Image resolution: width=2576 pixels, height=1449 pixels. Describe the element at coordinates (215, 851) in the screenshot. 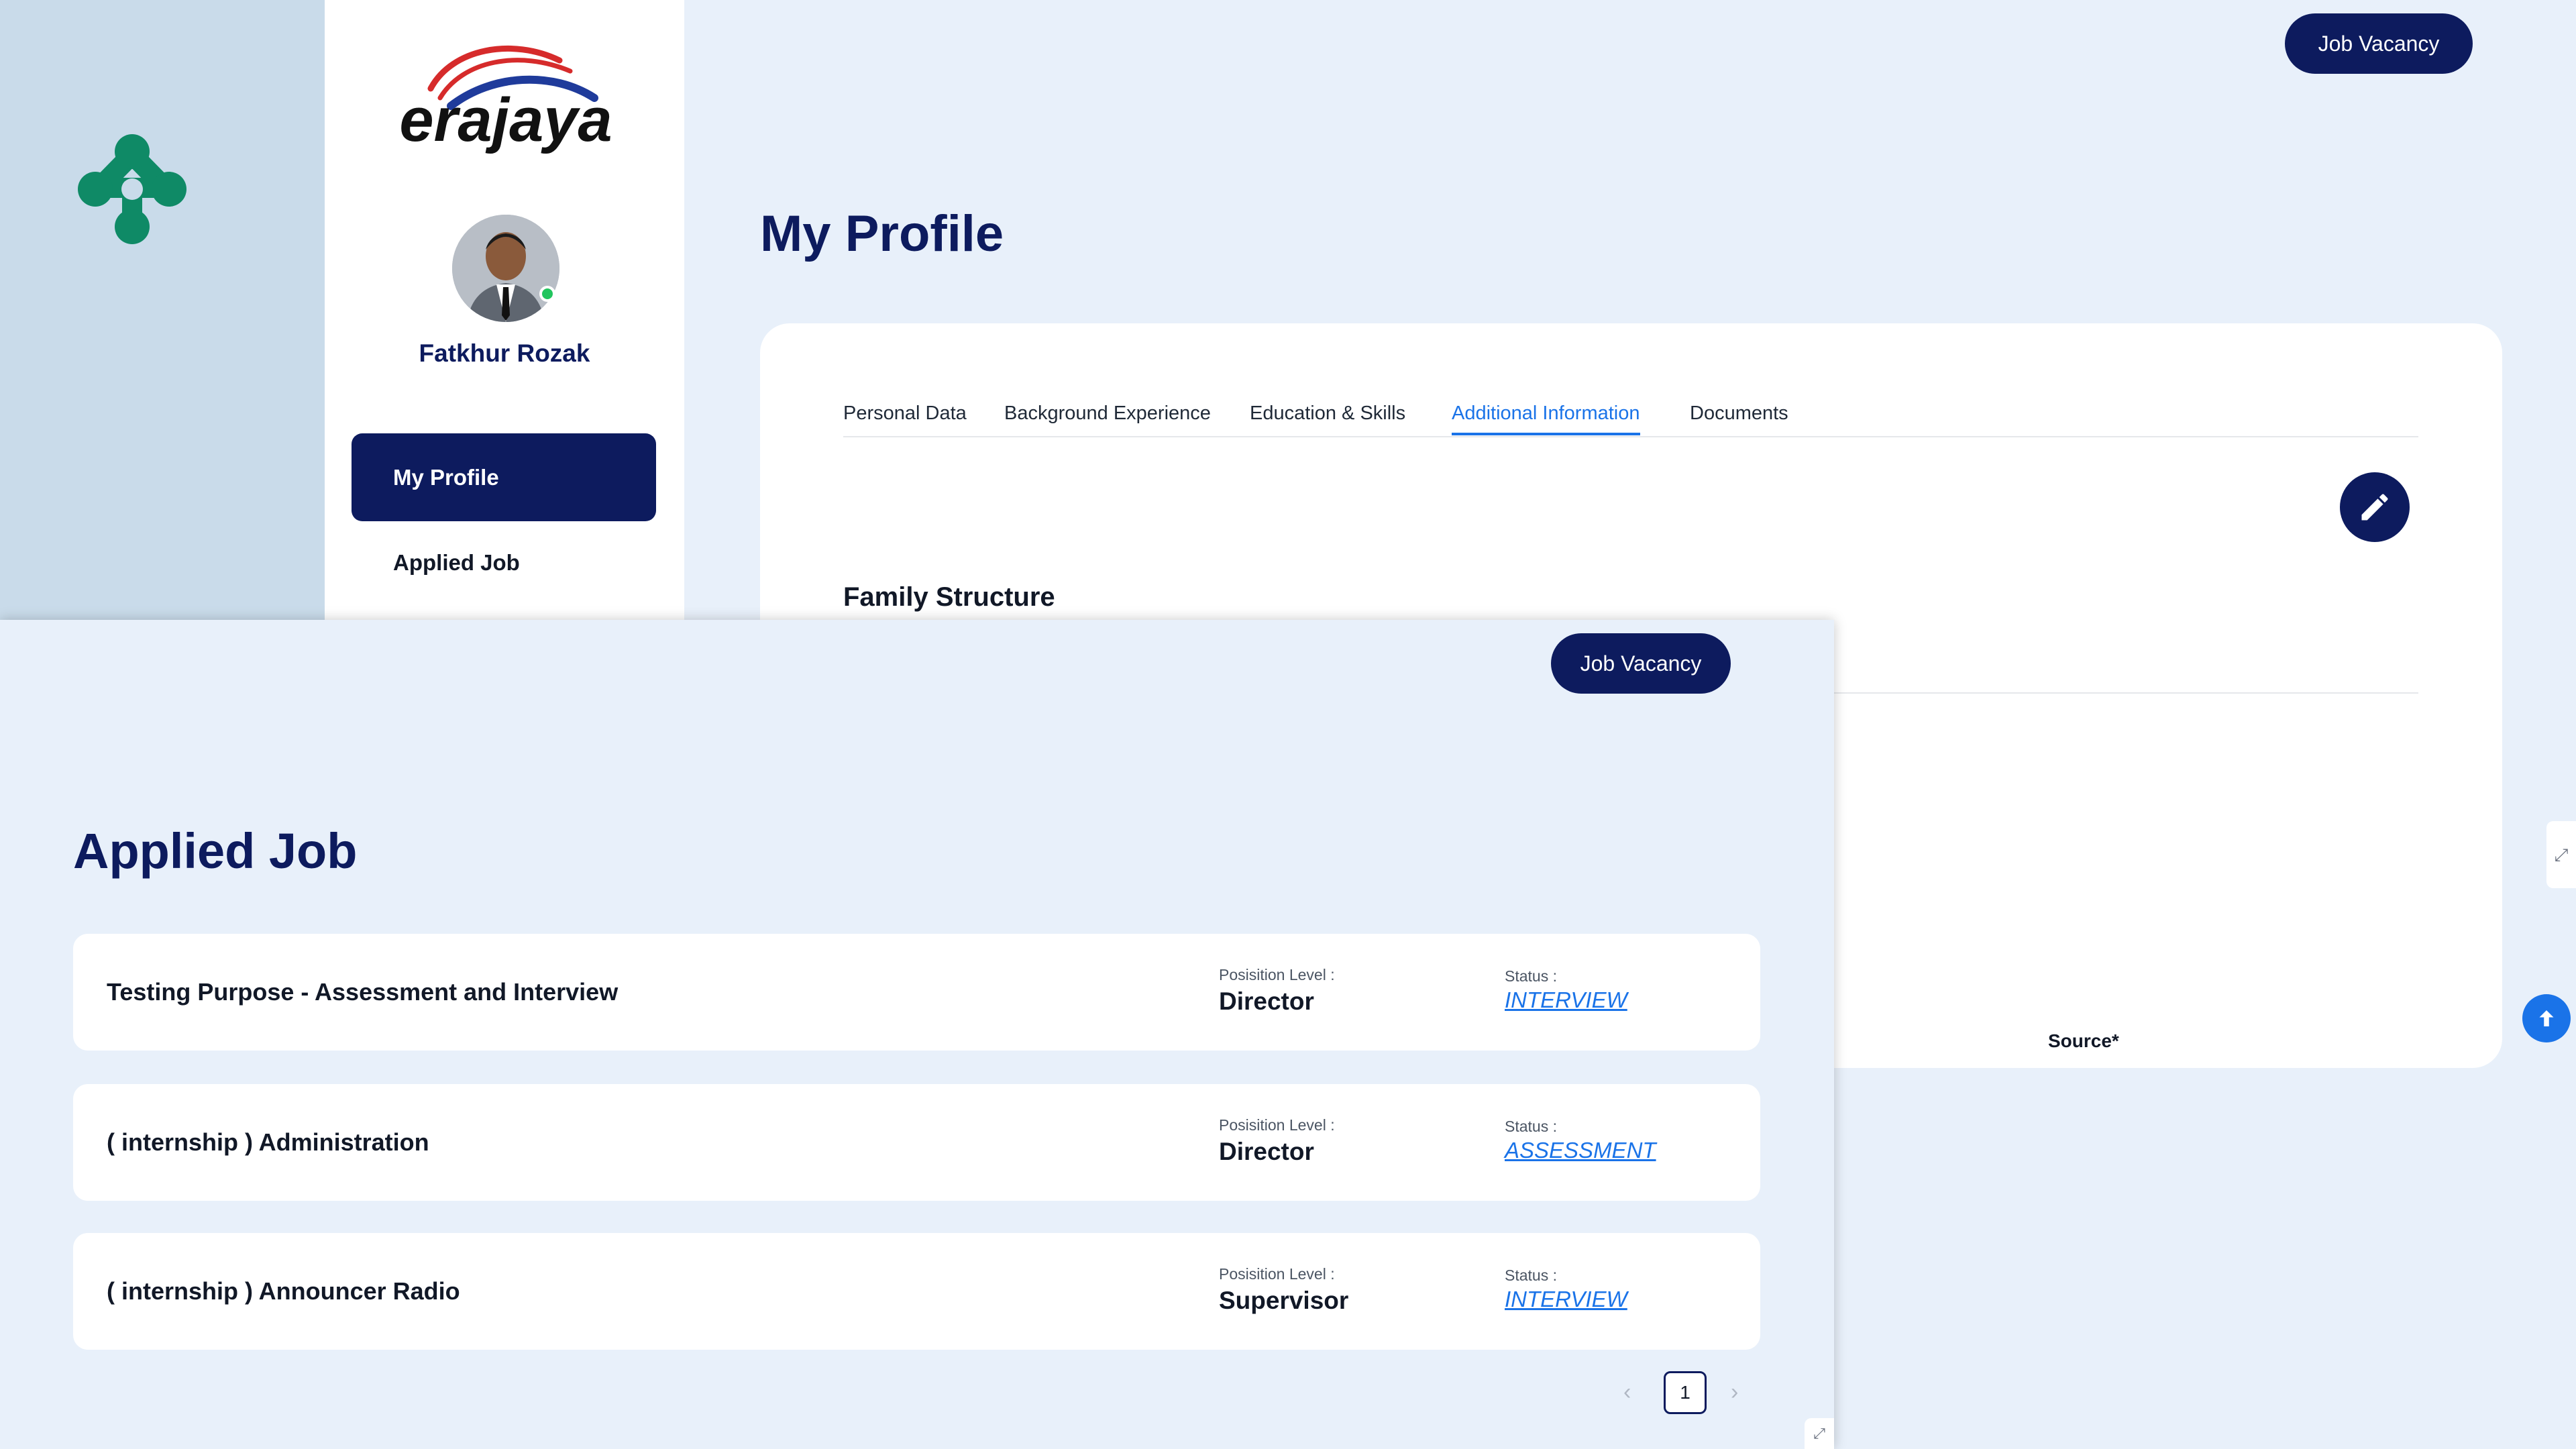

I see `page-title: Applied Job` at that location.